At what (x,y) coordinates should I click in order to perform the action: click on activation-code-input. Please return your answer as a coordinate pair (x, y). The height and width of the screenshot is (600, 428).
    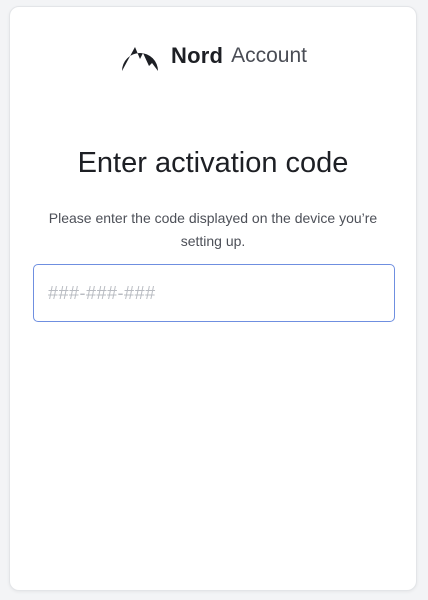
    Looking at the image, I should click on (214, 293).